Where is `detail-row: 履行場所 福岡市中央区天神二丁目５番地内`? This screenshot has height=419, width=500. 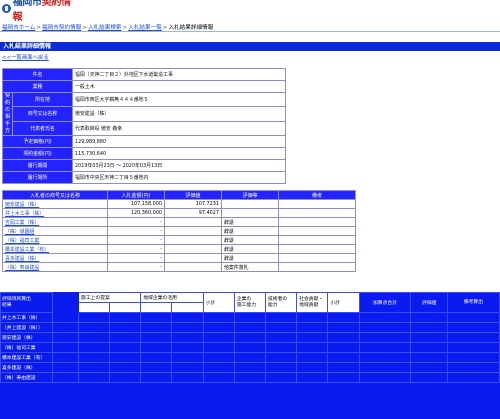 detail-row: 履行場所 福岡市中央区天神二丁目５番地内 is located at coordinates (144, 177).